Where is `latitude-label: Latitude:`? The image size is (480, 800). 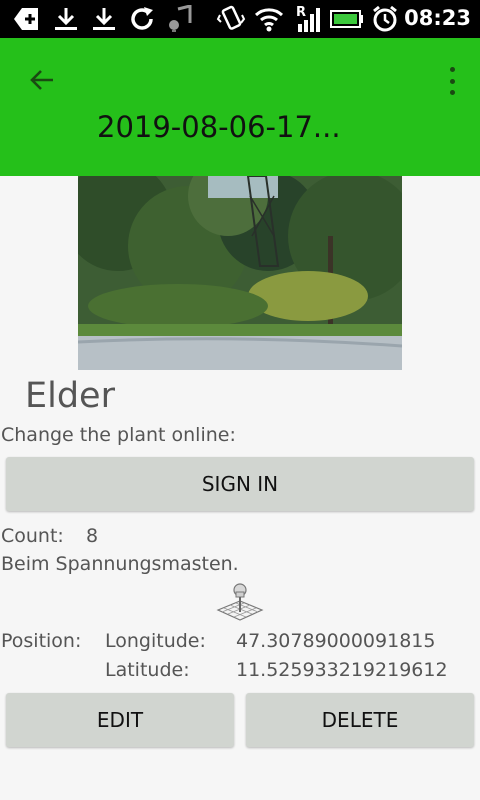 latitude-label: Latitude: is located at coordinates (147, 670).